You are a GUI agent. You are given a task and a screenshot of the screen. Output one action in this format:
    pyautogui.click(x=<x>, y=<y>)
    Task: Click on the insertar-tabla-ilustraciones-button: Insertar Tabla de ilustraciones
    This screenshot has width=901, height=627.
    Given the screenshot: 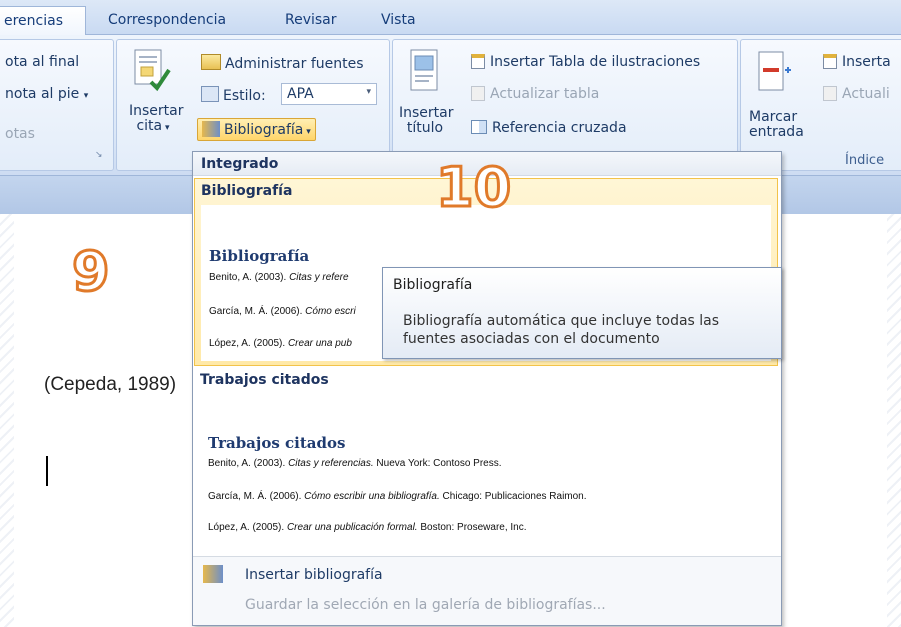 What is the action you would take?
    pyautogui.click(x=585, y=62)
    